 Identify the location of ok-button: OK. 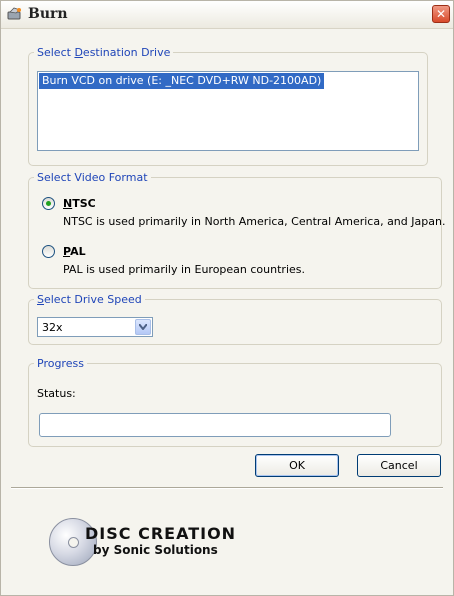
(297, 465).